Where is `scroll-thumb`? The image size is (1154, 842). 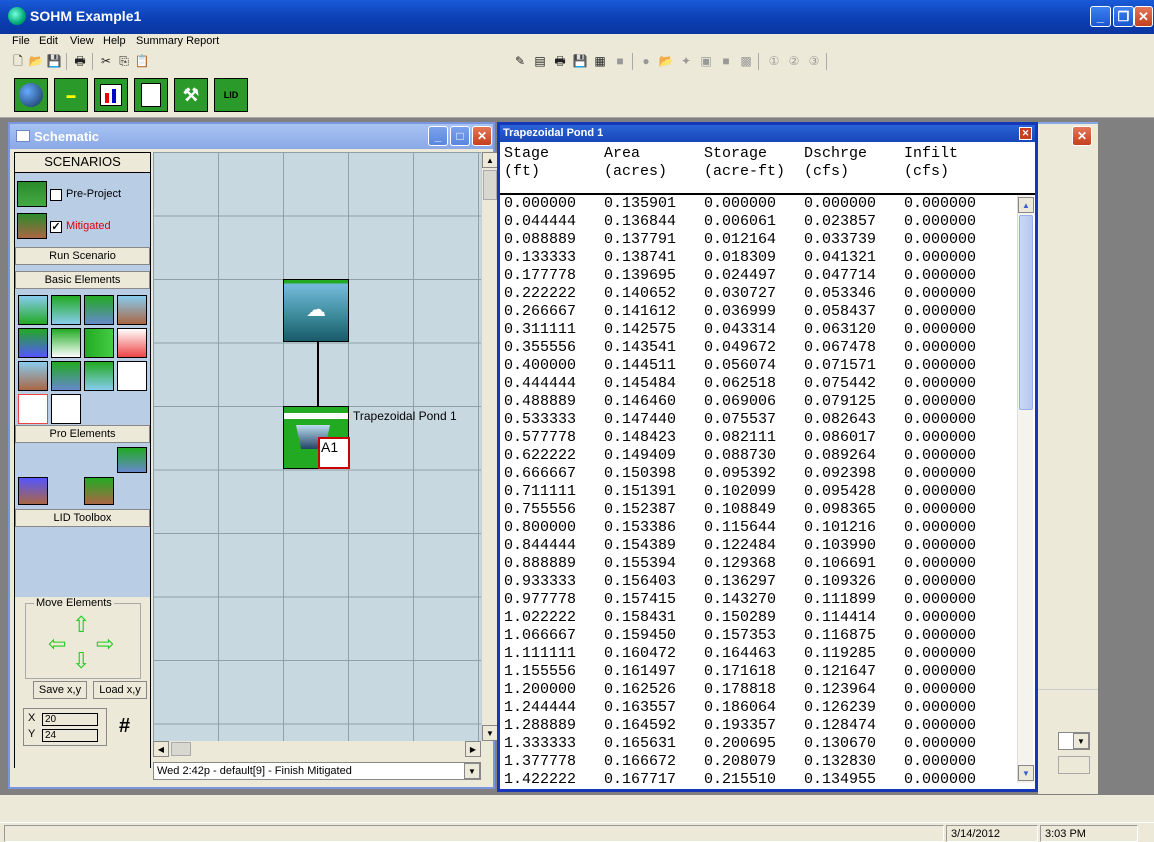 scroll-thumb is located at coordinates (490, 185).